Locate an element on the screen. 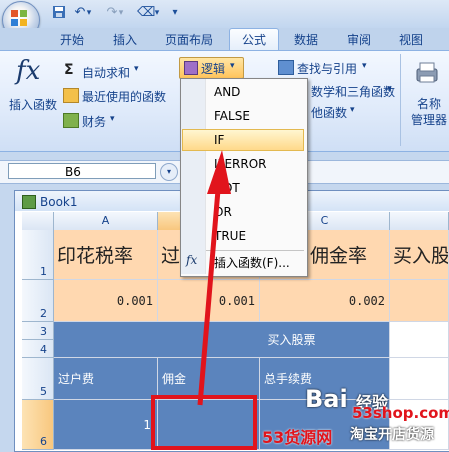  office-logo-icon is located at coordinates (19, 18).